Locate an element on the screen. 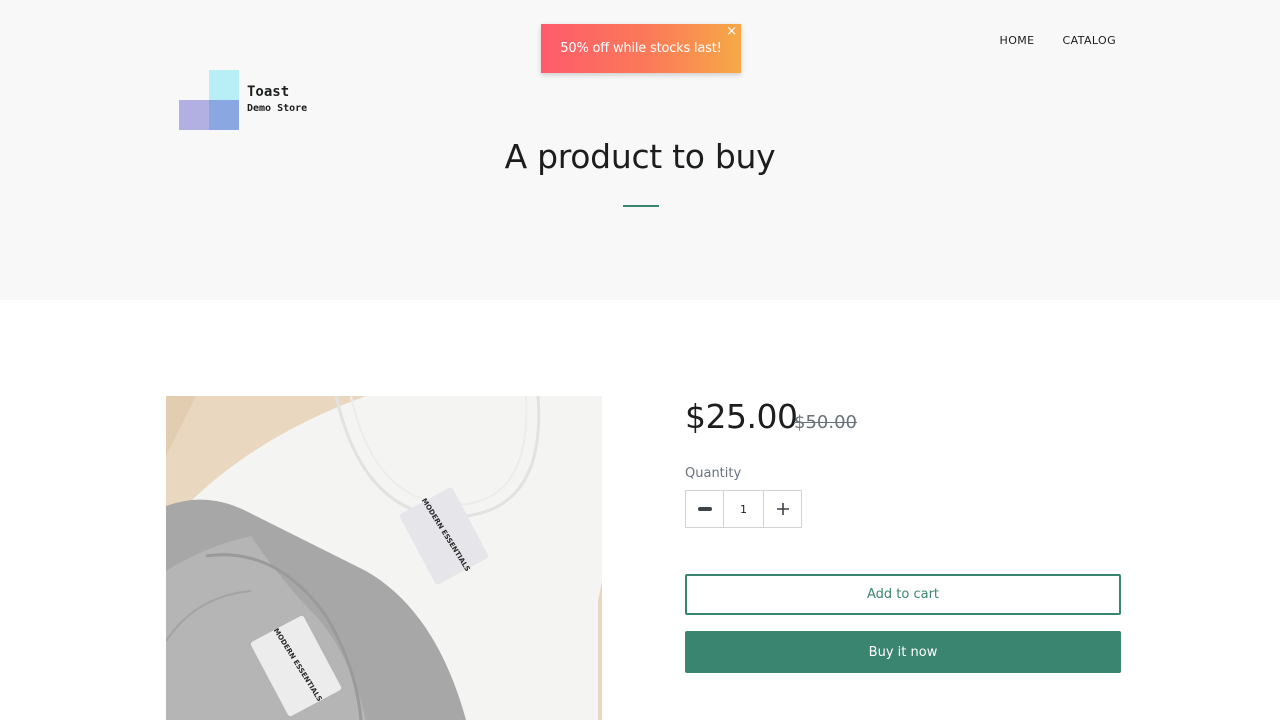  toast-close-icon: × is located at coordinates (731, 32).